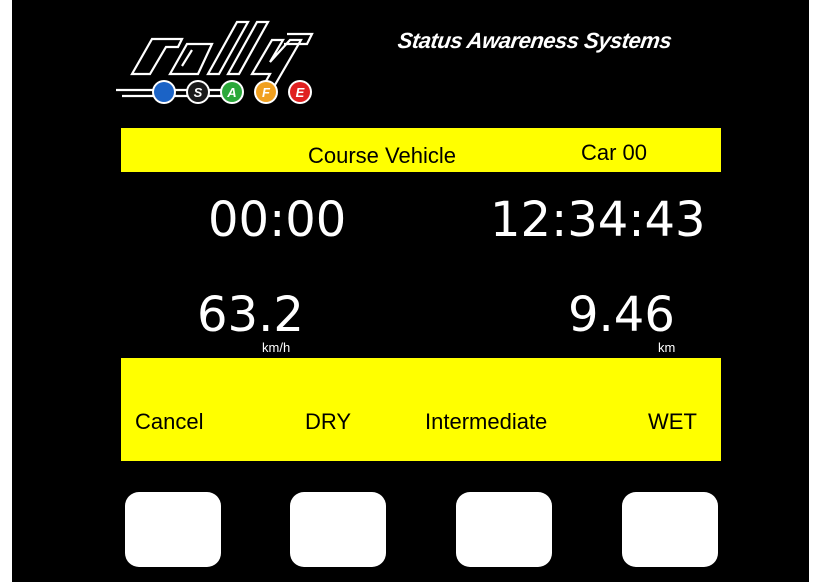 The width and height of the screenshot is (821, 582). What do you see at coordinates (300, 92) in the screenshot?
I see `logo-letter-e: E` at bounding box center [300, 92].